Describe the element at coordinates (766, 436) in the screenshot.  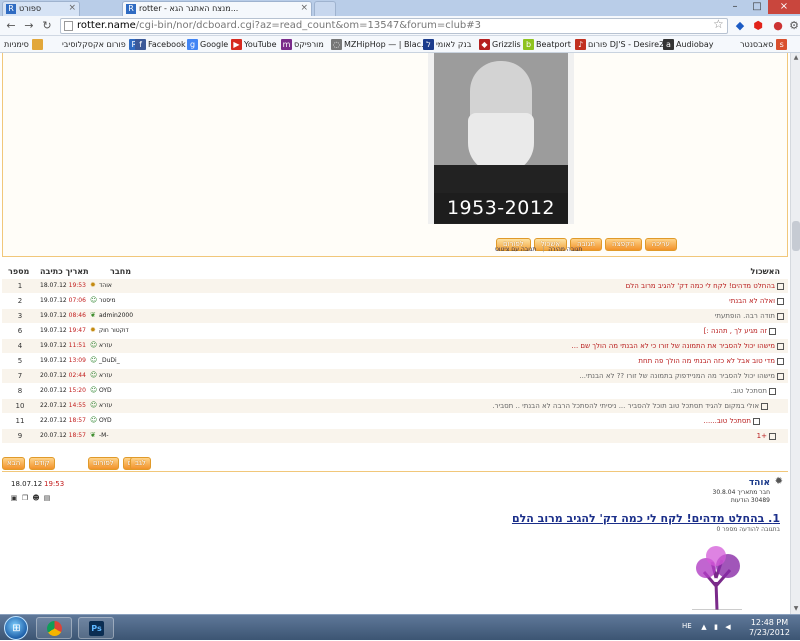
I see `row-title: +1` at that location.